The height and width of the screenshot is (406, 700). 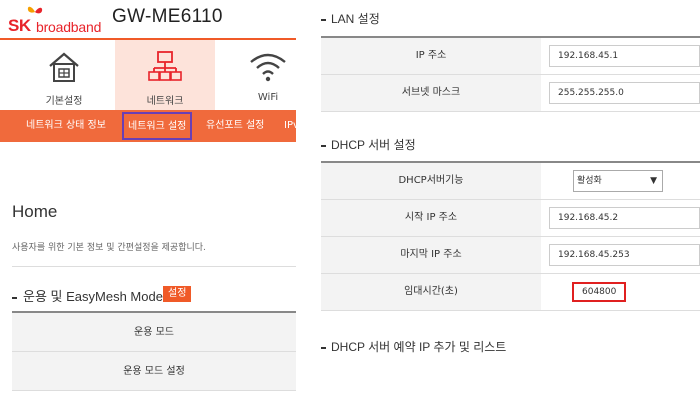 What do you see at coordinates (64, 101) in the screenshot?
I see `nav-basic-settings-label: 기본설정` at bounding box center [64, 101].